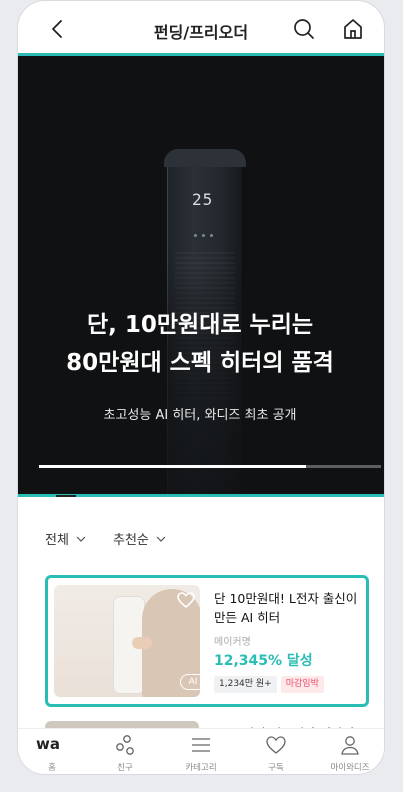  Describe the element at coordinates (201, 768) in the screenshot. I see `nav-category-label: 카테고리` at that location.